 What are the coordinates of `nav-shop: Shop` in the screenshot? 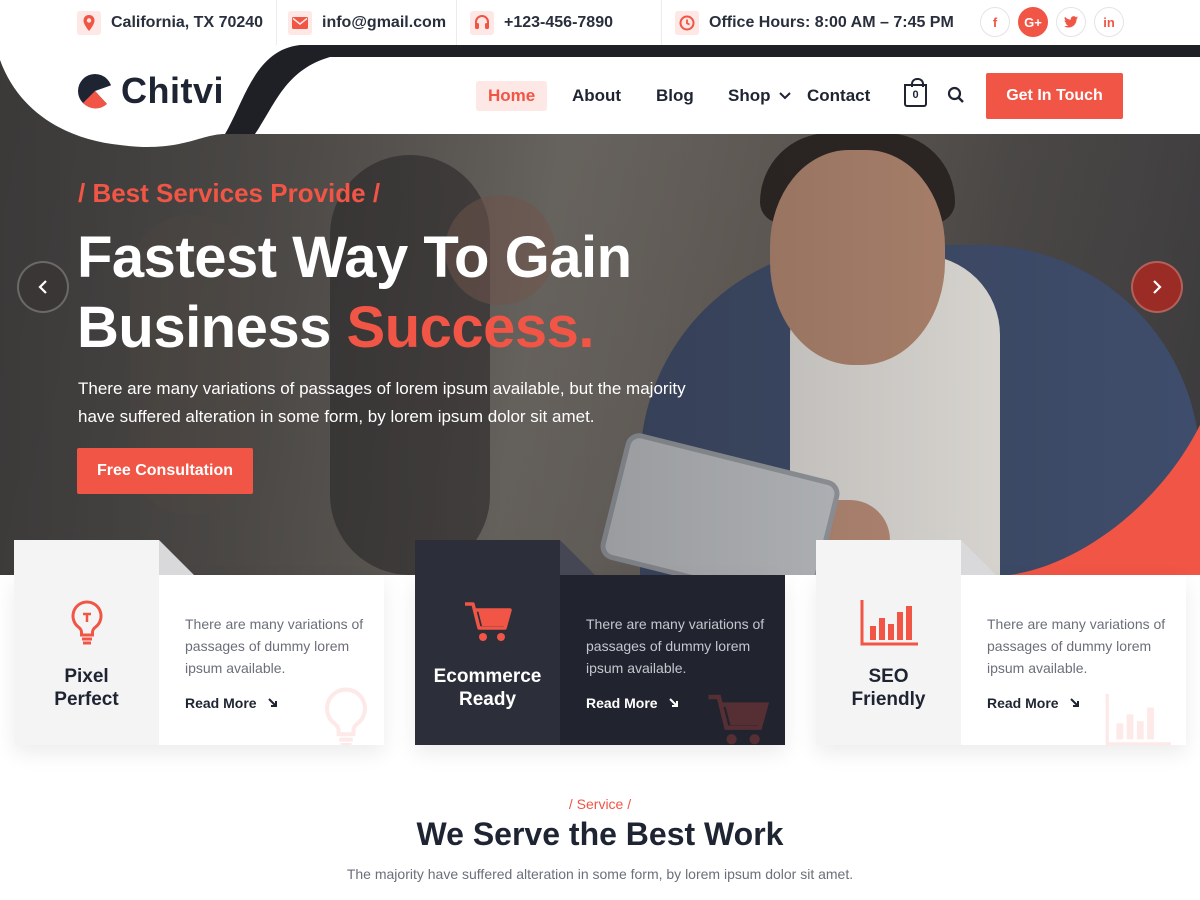 It's located at (757, 96).